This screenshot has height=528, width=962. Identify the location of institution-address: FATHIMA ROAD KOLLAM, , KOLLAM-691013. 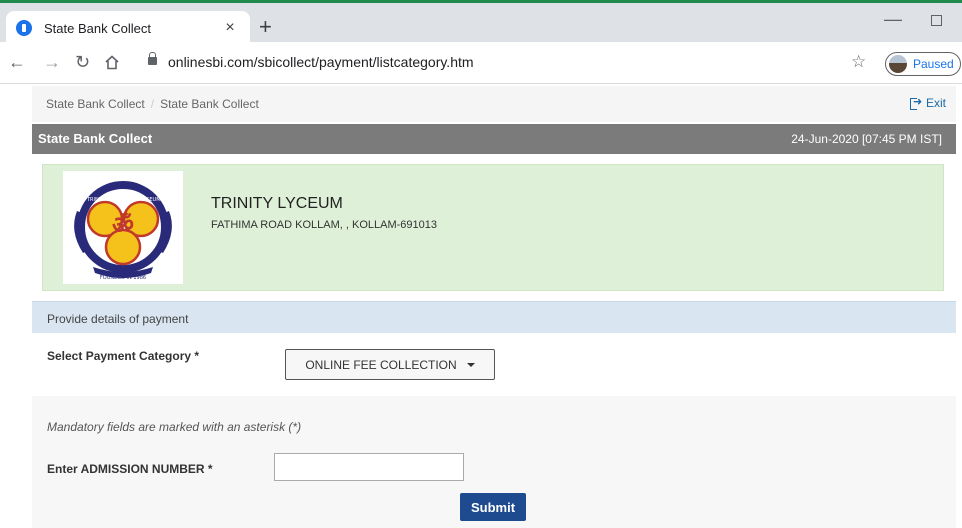
(324, 225).